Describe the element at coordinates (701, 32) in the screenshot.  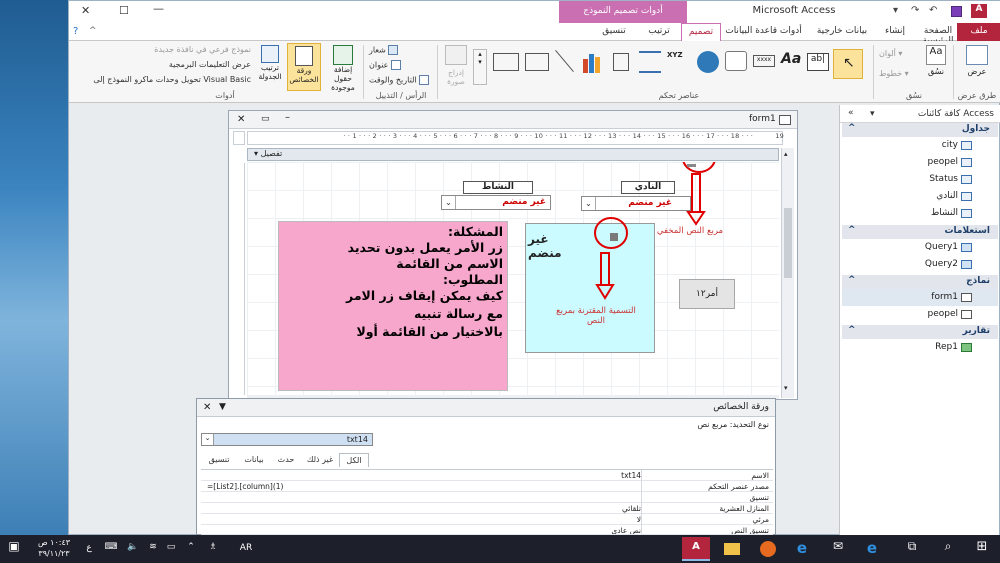
I see `tab-design: تصميم` at that location.